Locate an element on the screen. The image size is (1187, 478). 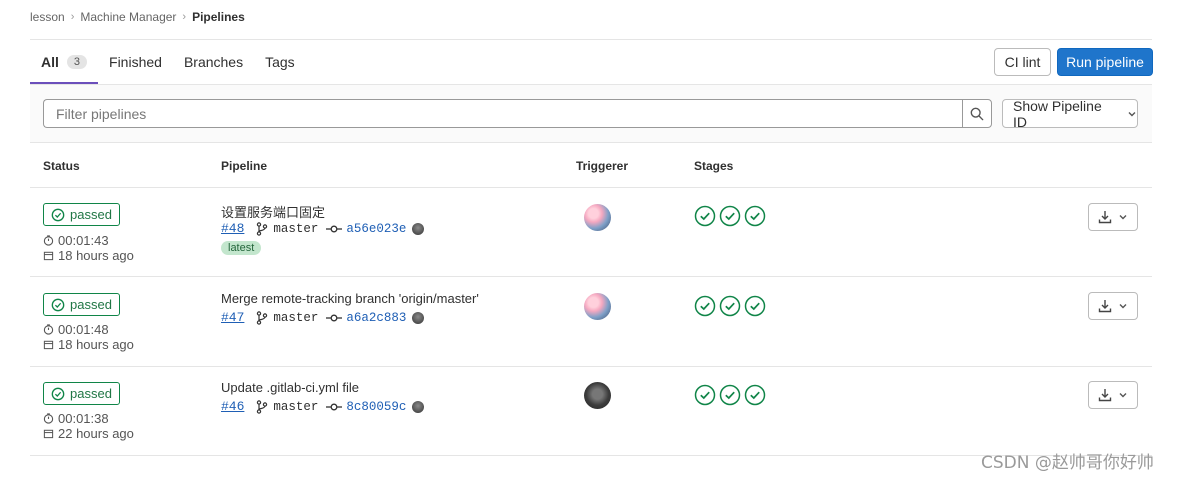
tab-all: All 3 is located at coordinates (64, 62).